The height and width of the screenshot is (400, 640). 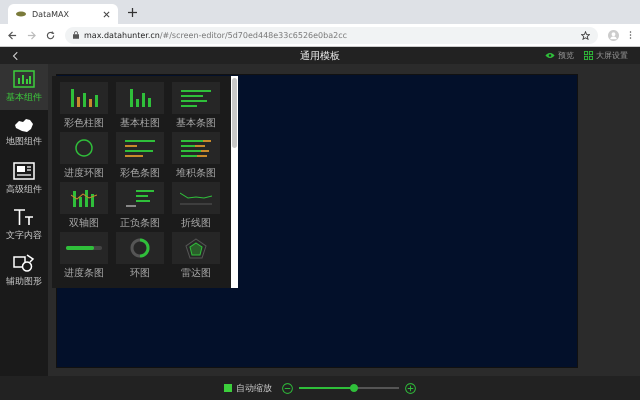 What do you see at coordinates (63, 14) in the screenshot?
I see `browser-tab: DataMAX` at bounding box center [63, 14].